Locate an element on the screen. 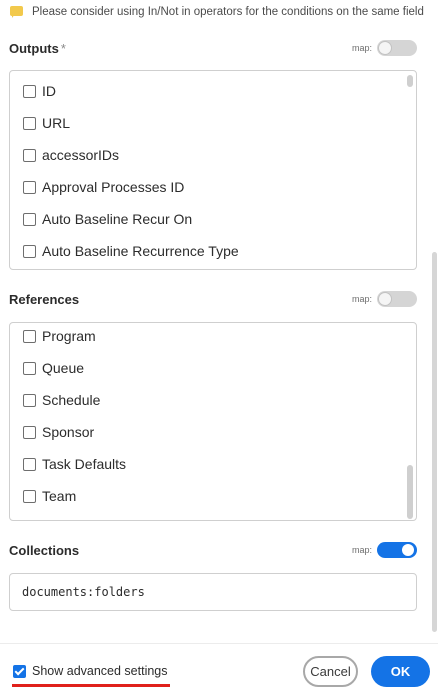 This screenshot has height=695, width=438. advanced-settings-toggle: Show advanced settings is located at coordinates (90, 671).